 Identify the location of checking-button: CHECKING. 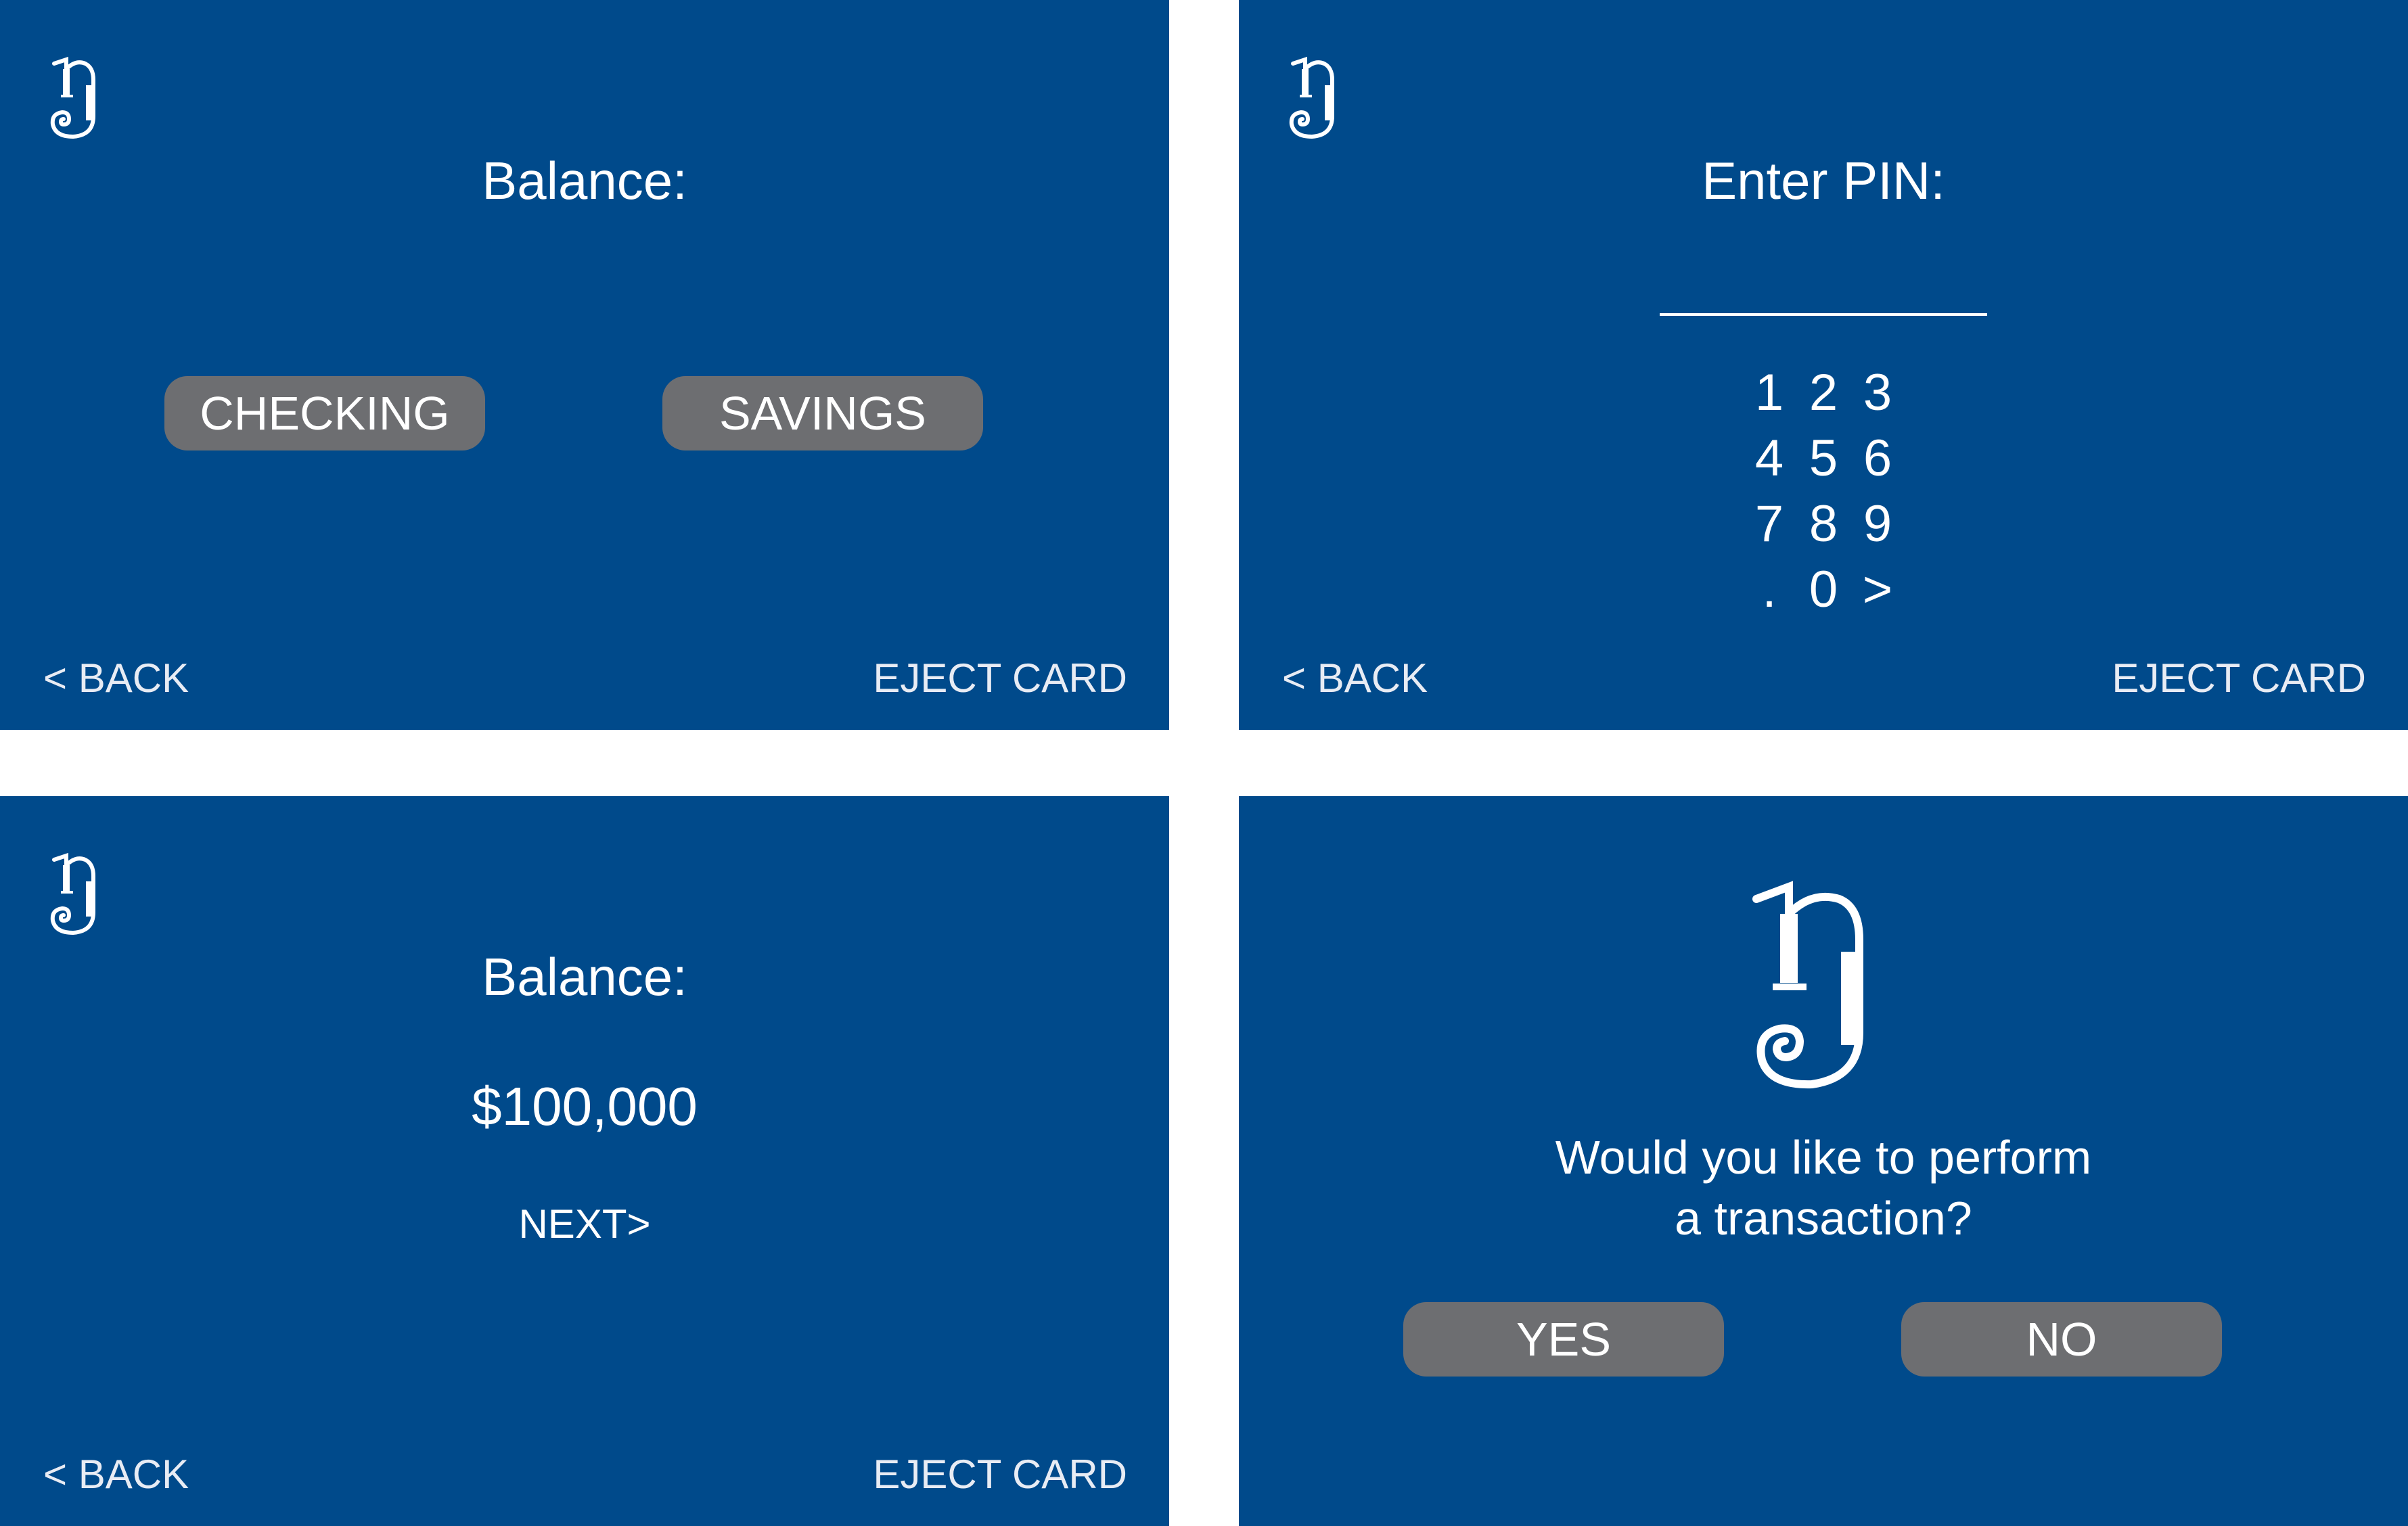
(324, 413).